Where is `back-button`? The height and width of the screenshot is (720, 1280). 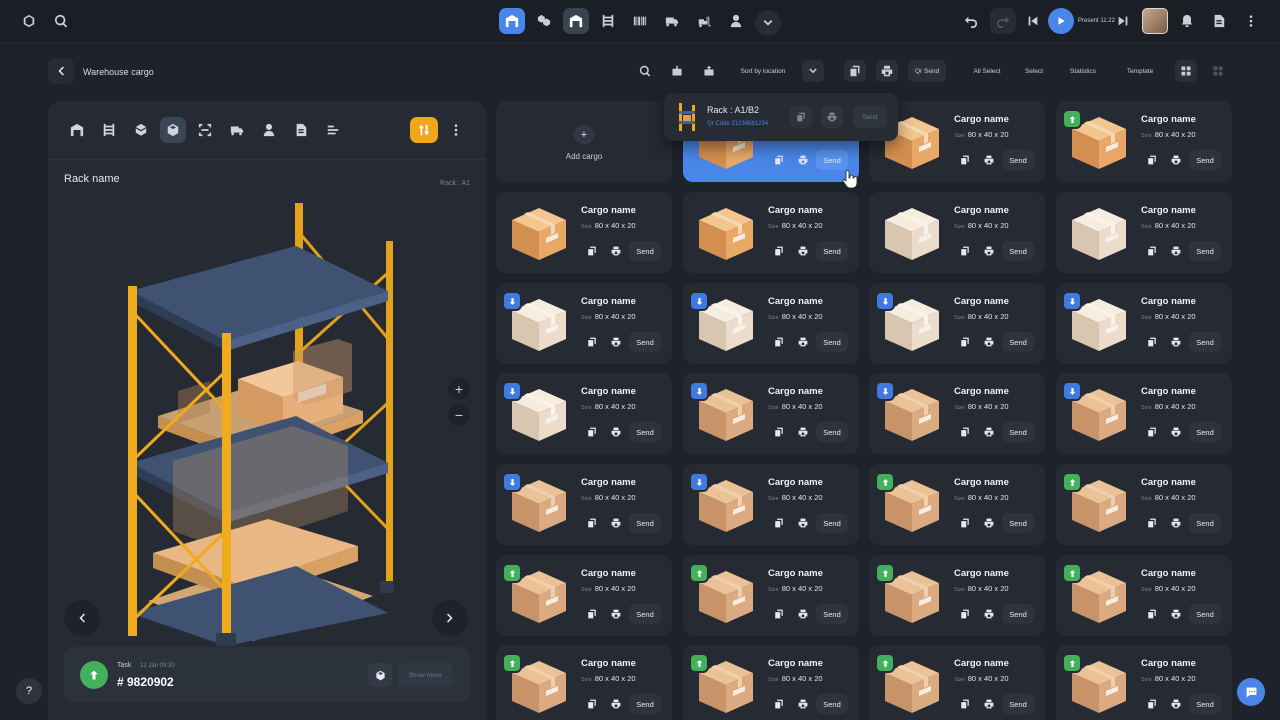 back-button is located at coordinates (61, 71).